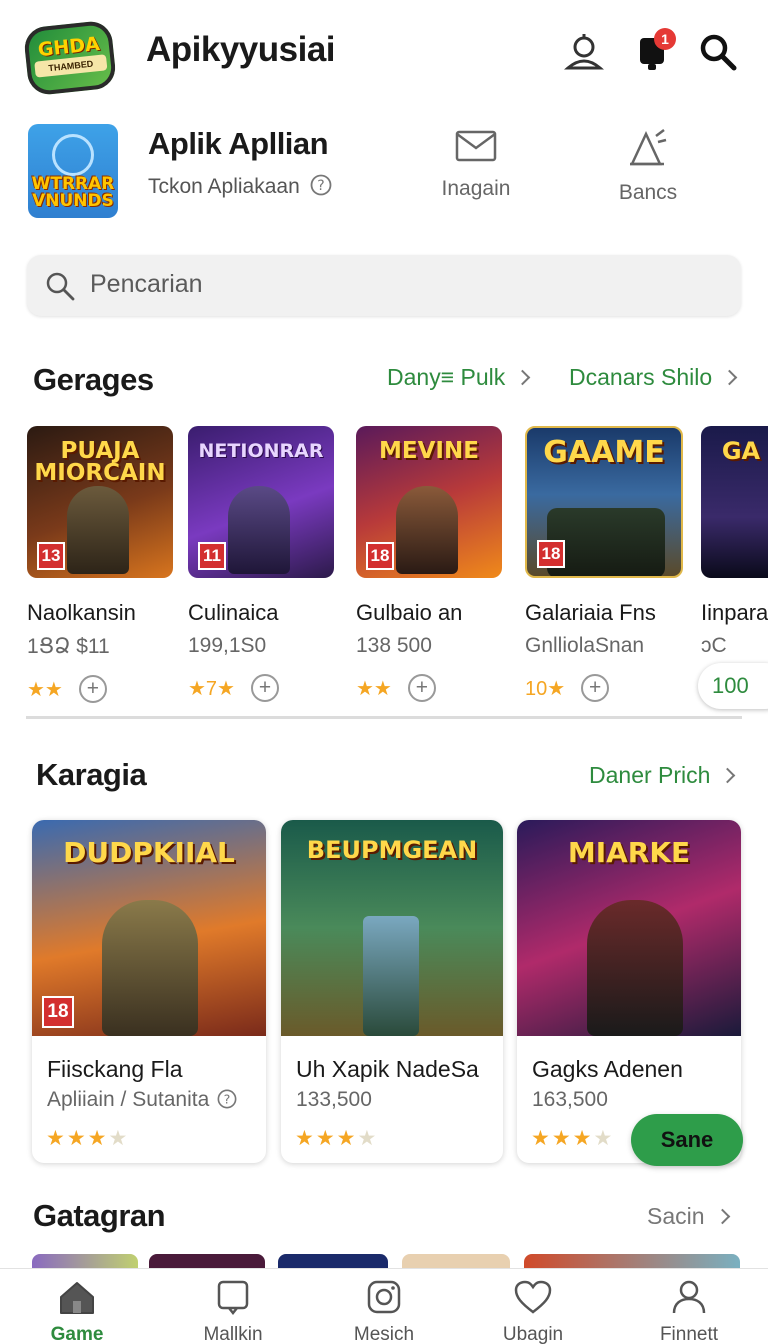 The height and width of the screenshot is (1344, 768). I want to click on top-bar: GHDA THAMBED Apikyyusiai 1, so click(384, 55).